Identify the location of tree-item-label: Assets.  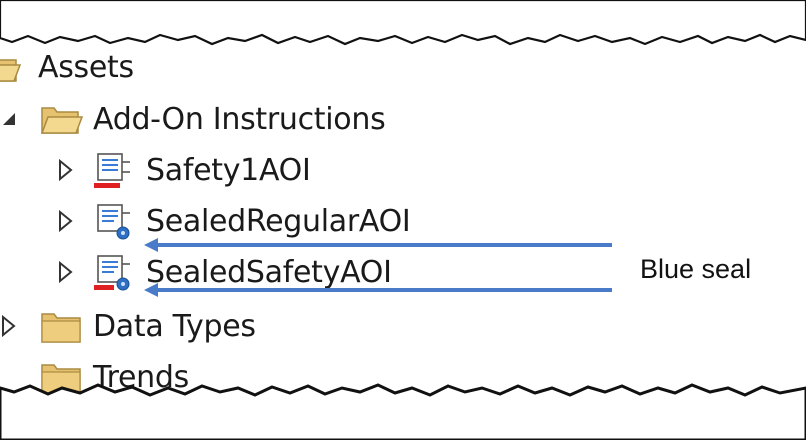
(86, 67).